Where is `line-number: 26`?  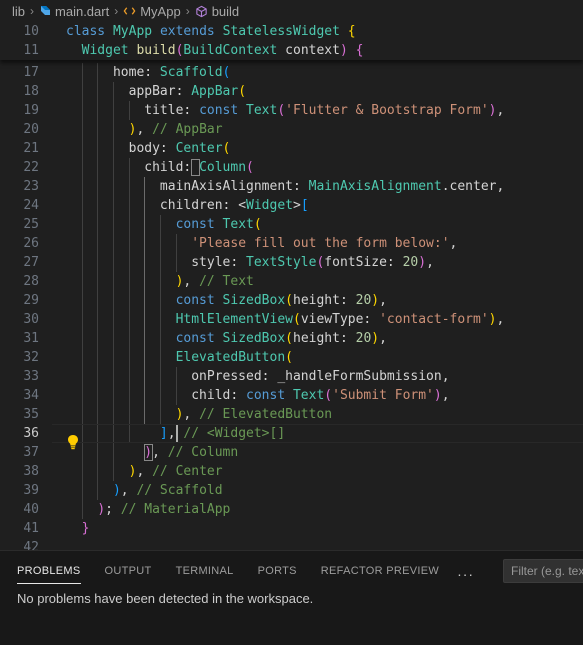
line-number: 26 is located at coordinates (31, 243).